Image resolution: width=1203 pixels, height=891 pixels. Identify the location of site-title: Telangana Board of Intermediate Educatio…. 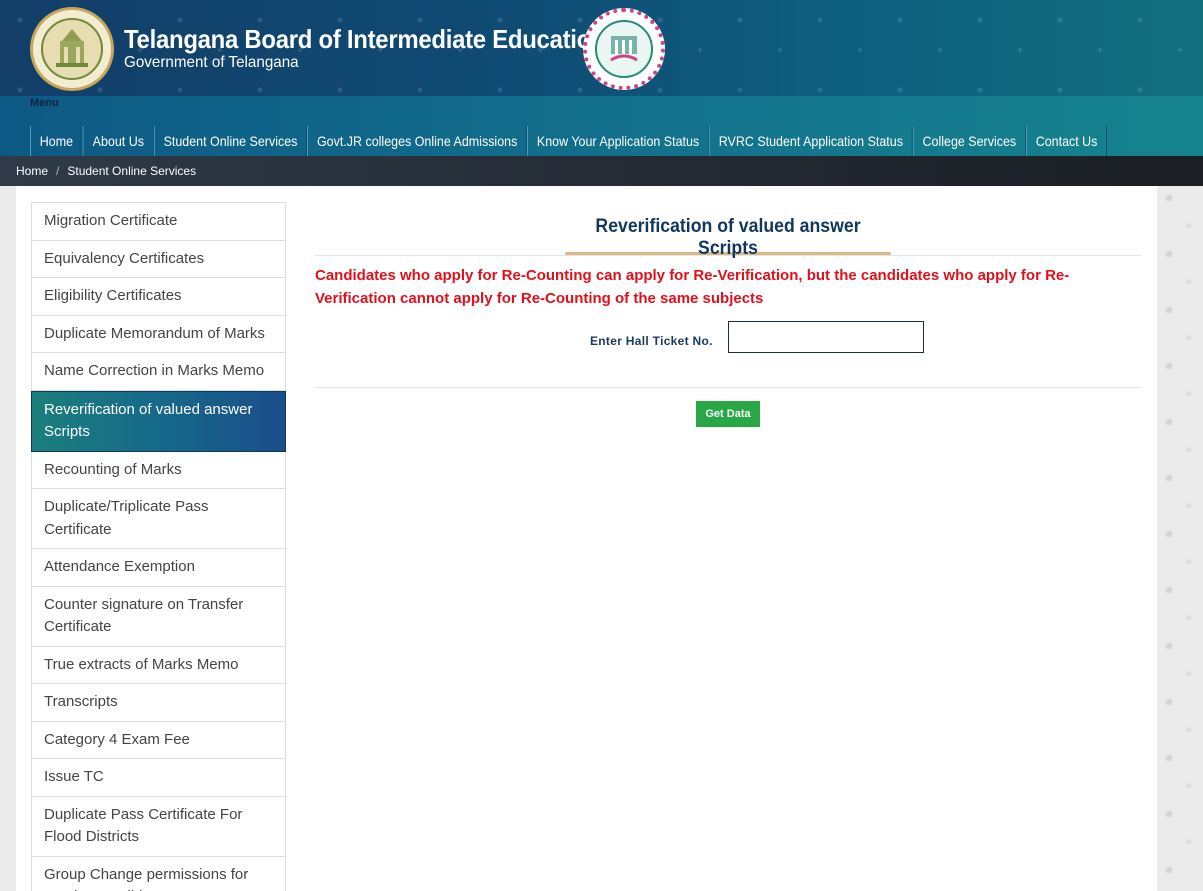
(365, 39).